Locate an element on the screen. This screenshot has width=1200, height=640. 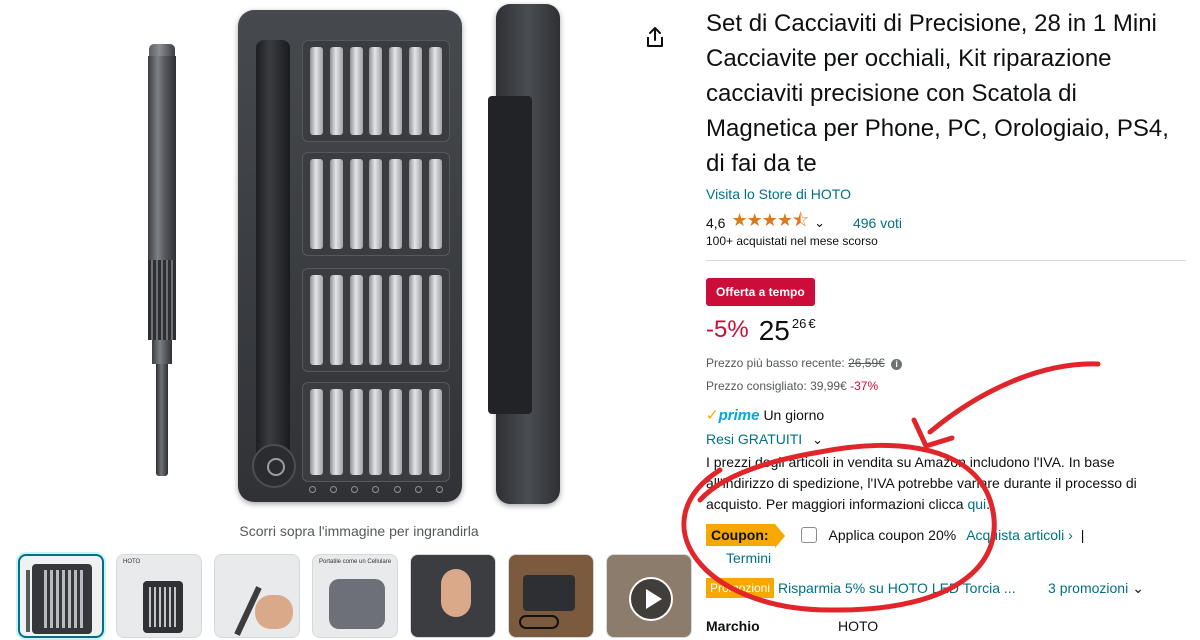
bit-case-image is located at coordinates (350, 256).